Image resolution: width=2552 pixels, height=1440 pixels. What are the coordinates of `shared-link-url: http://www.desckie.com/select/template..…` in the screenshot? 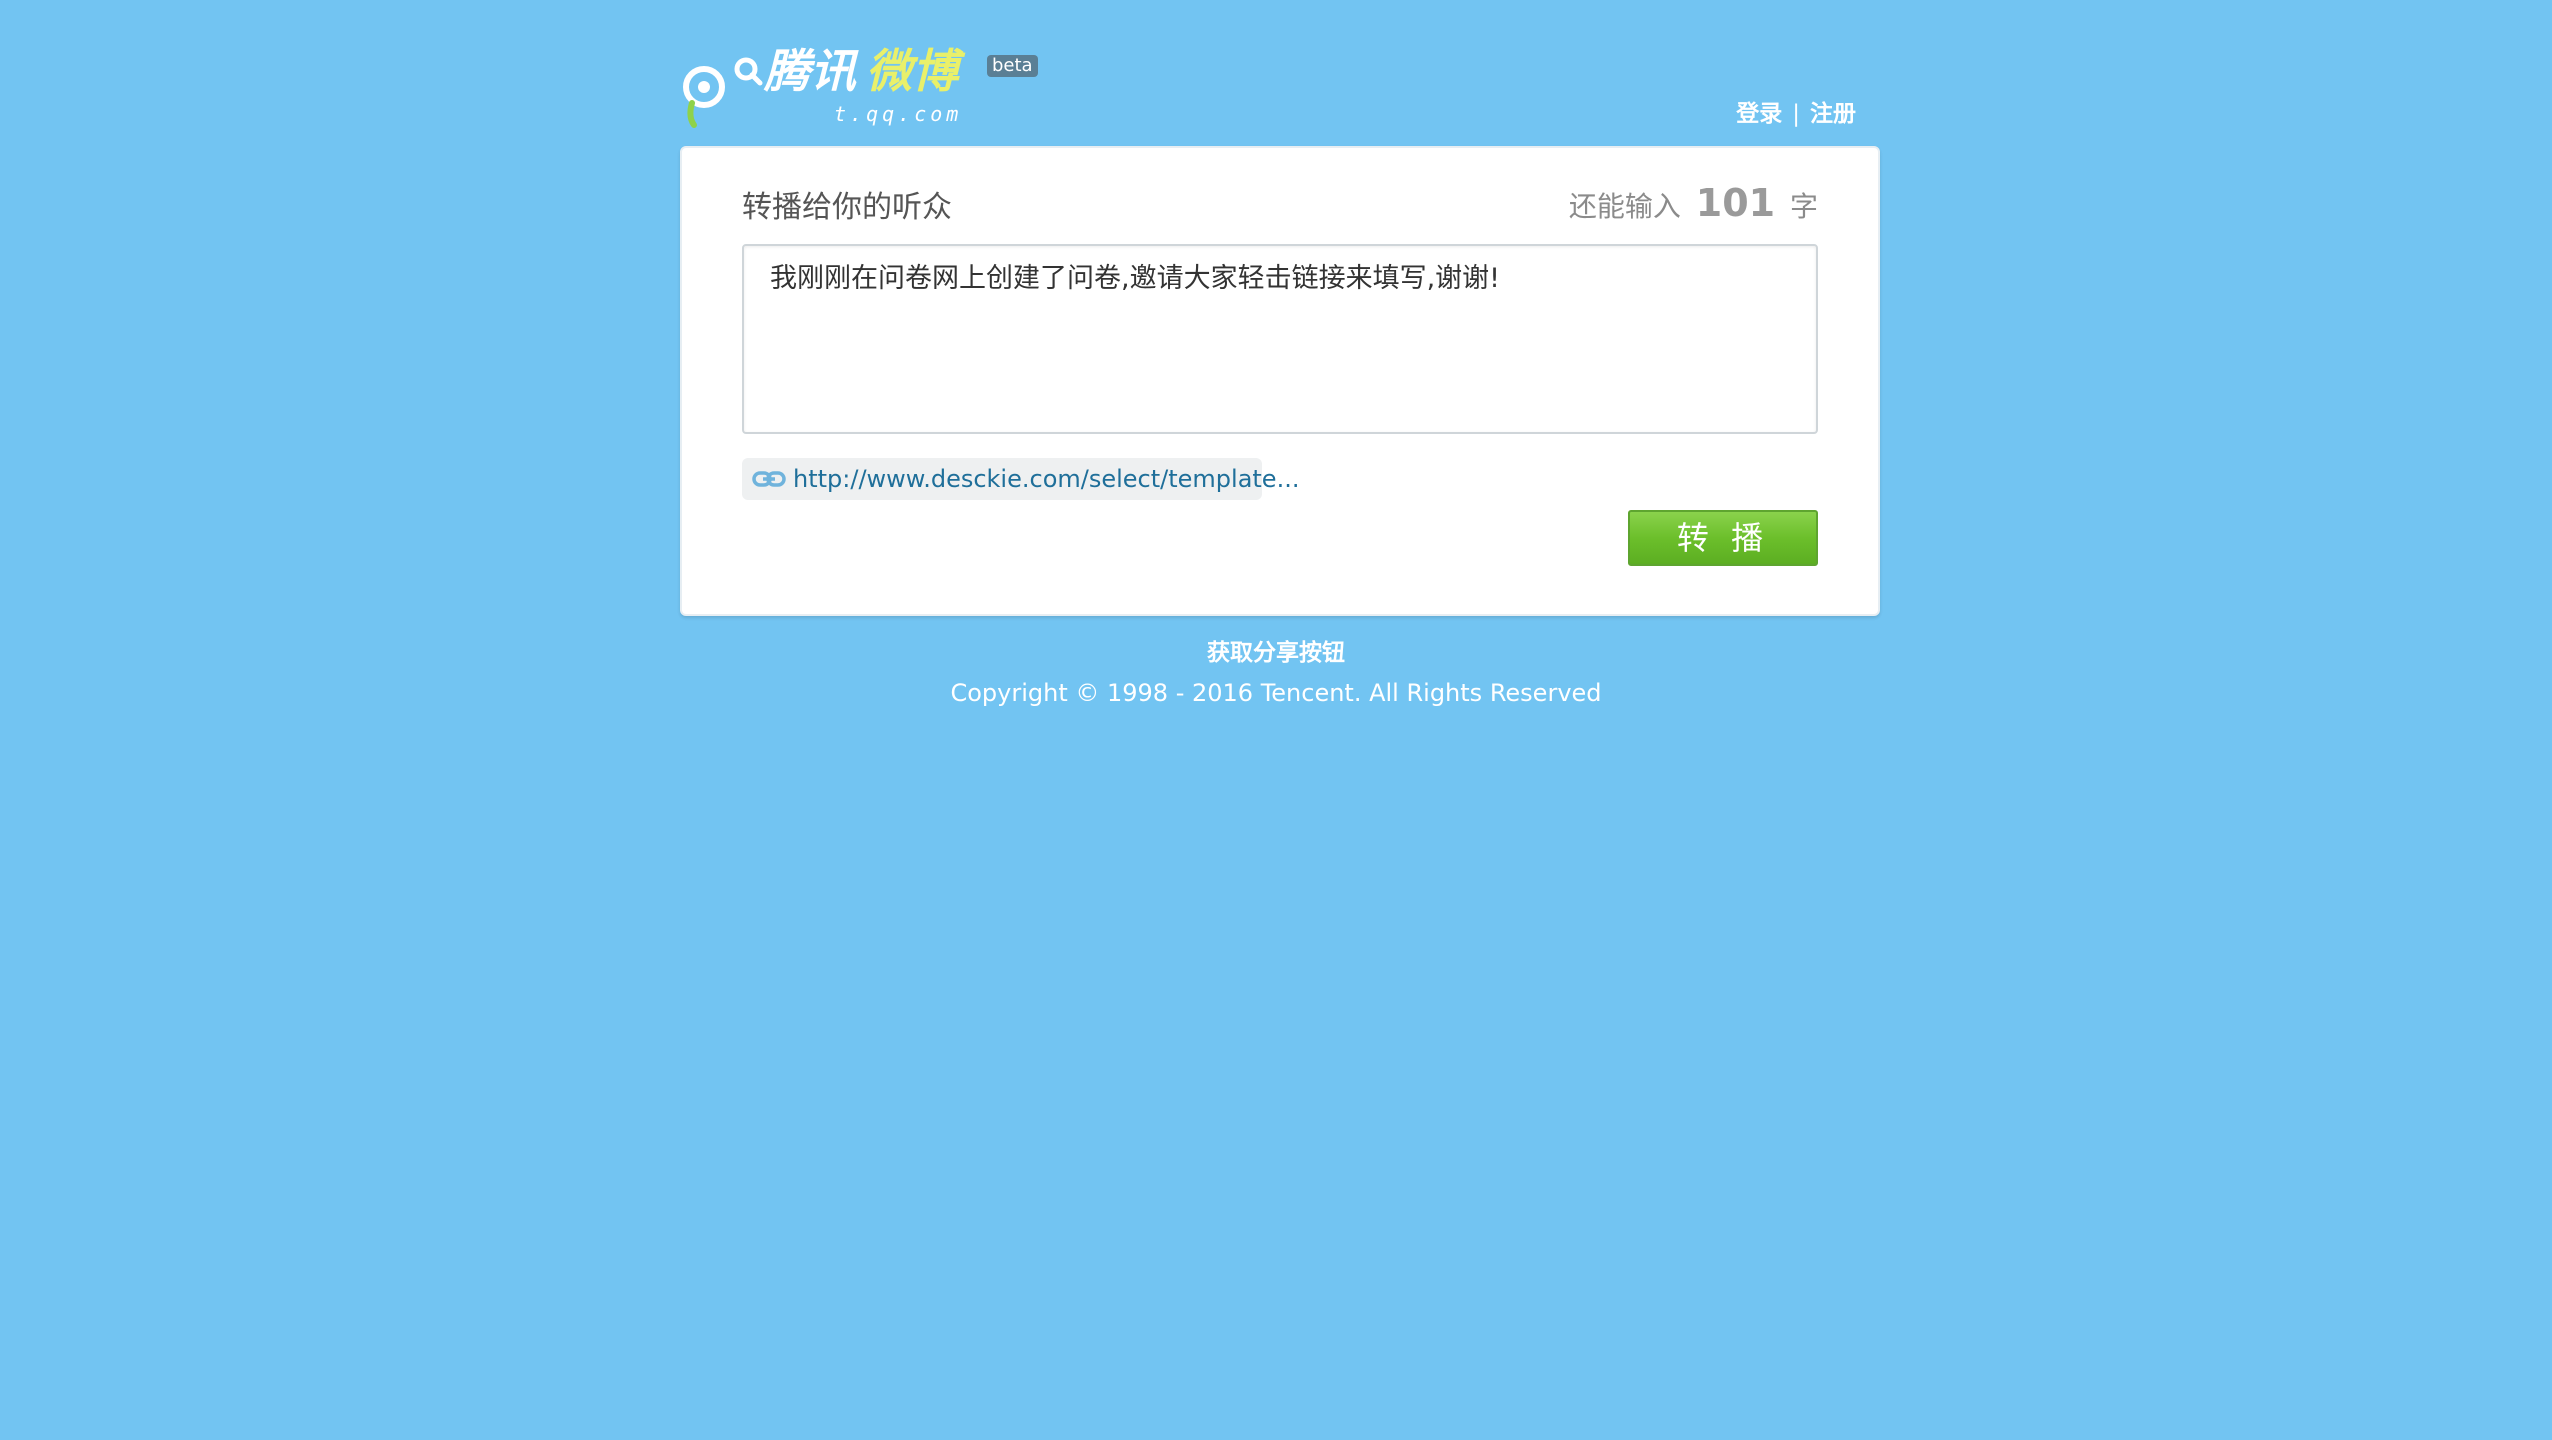 It's located at (1046, 479).